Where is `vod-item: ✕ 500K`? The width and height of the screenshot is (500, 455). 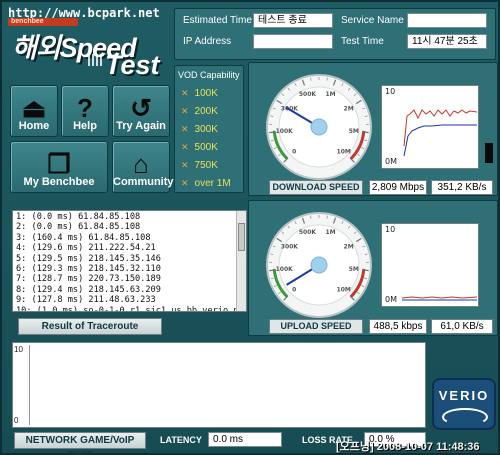
vod-item: ✕ 500K is located at coordinates (199, 147).